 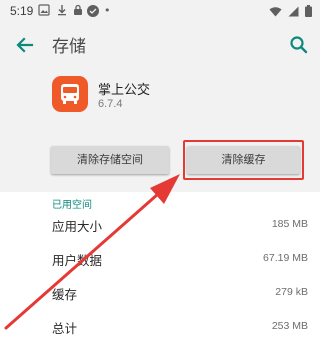 I want to click on image-icon, so click(x=44, y=10).